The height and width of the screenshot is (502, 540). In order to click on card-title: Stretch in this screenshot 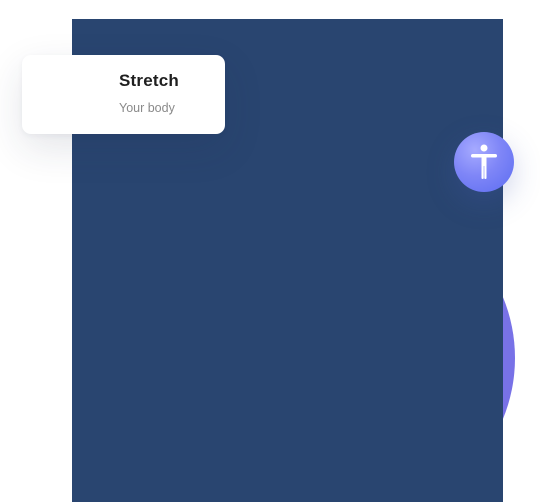, I will do `click(149, 80)`.